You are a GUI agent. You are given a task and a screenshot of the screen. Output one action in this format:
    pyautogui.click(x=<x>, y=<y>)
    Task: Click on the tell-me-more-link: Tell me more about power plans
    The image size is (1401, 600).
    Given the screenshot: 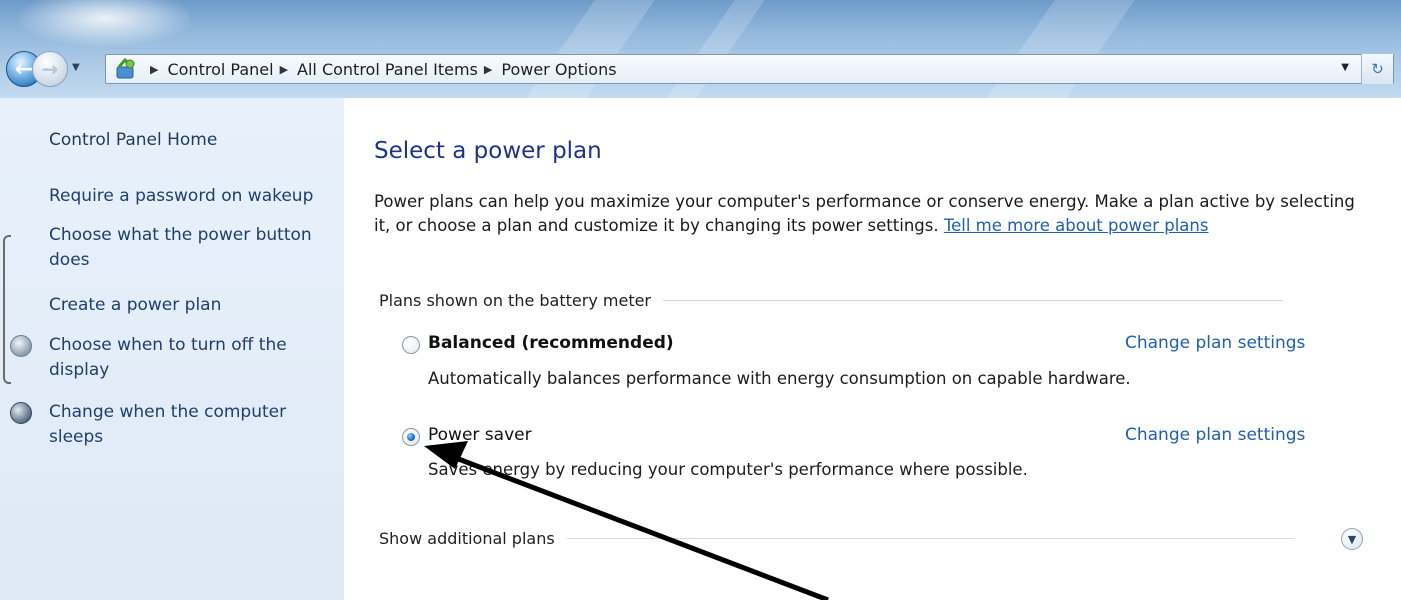 What is the action you would take?
    pyautogui.click(x=1076, y=225)
    